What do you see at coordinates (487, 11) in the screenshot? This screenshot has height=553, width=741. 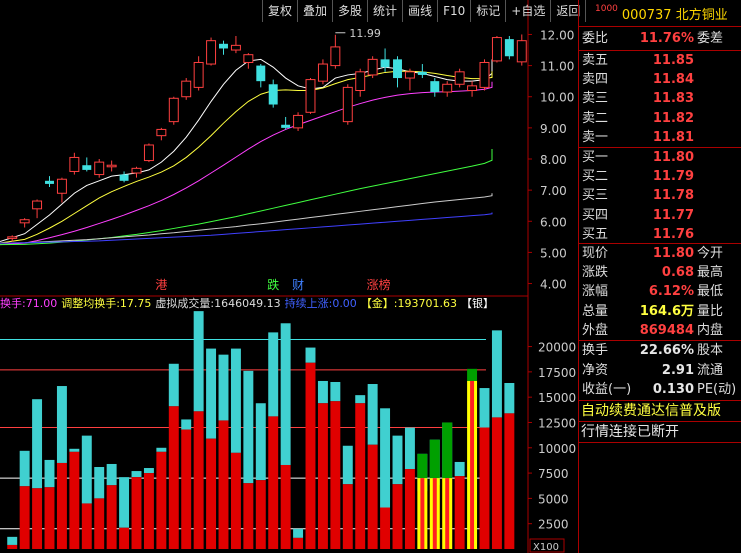 I see `mark-button: 标记` at bounding box center [487, 11].